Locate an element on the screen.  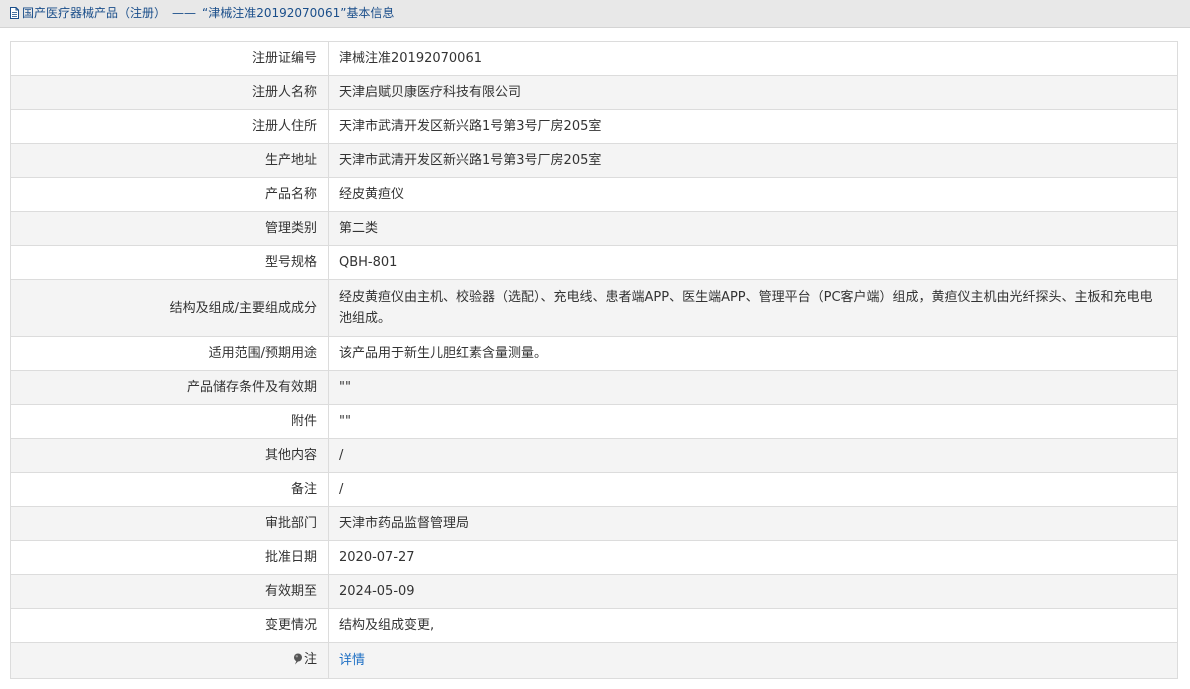
table-row: 适用范围/预期用途 该产品用于新生儿胆红素含量测量。 is located at coordinates (594, 353).